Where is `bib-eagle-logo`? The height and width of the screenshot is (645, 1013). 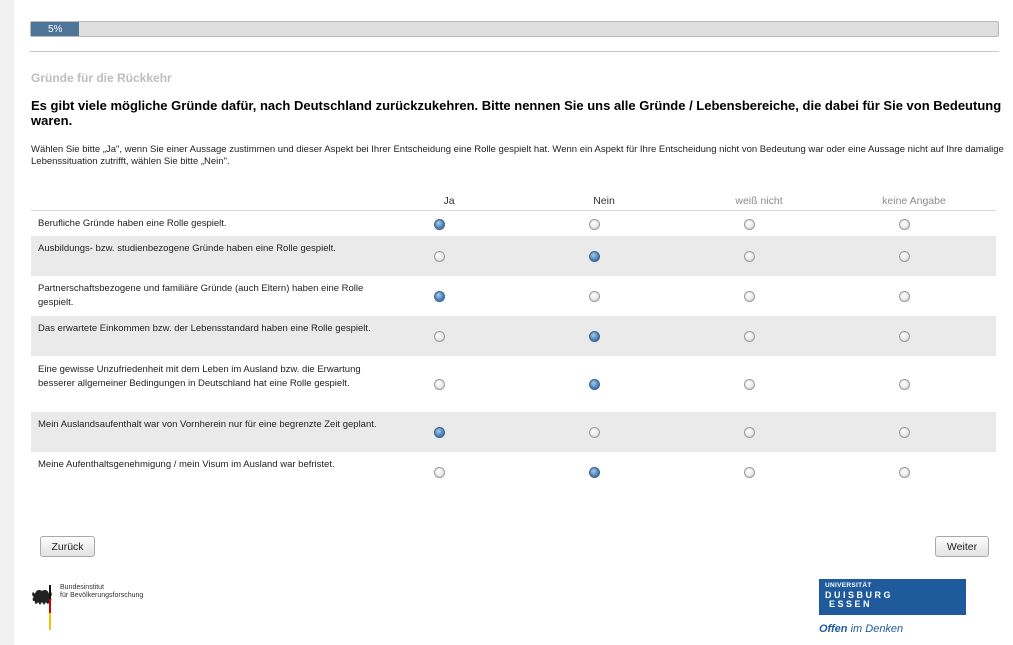 bib-eagle-logo is located at coordinates (42, 607).